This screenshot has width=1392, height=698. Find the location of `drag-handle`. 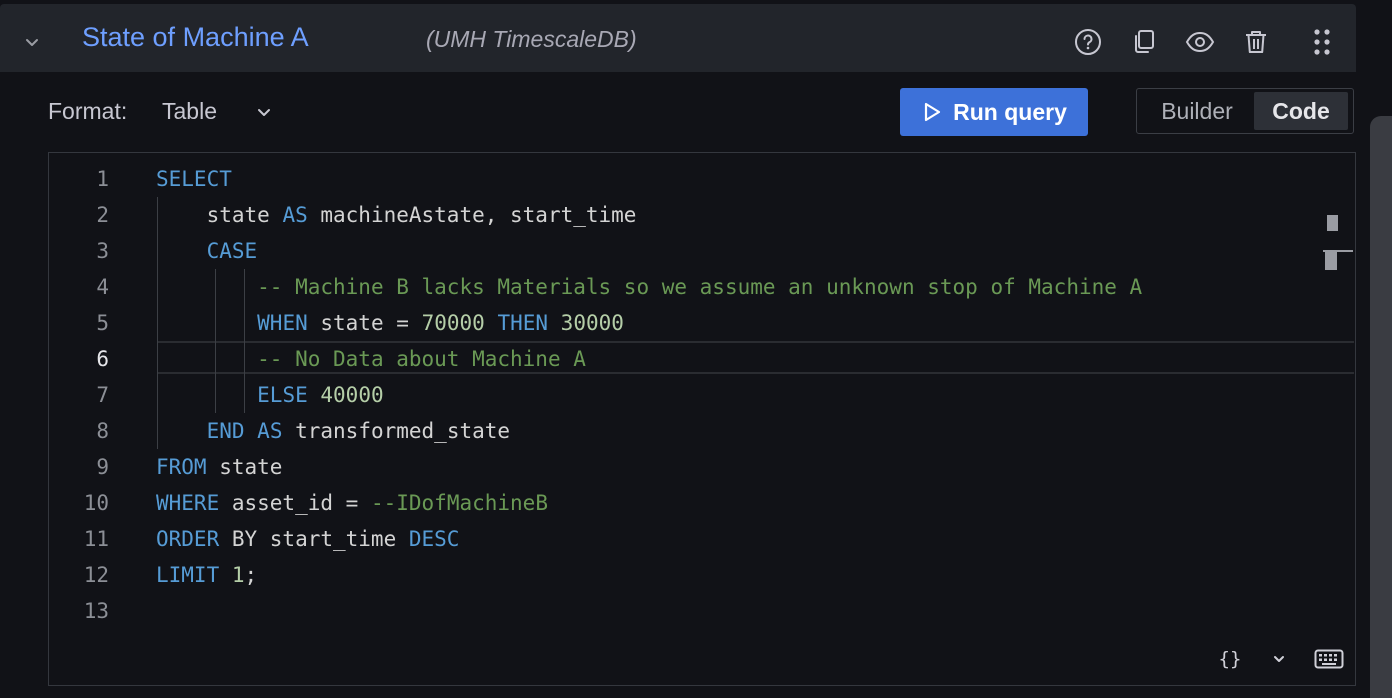

drag-handle is located at coordinates (1322, 42).